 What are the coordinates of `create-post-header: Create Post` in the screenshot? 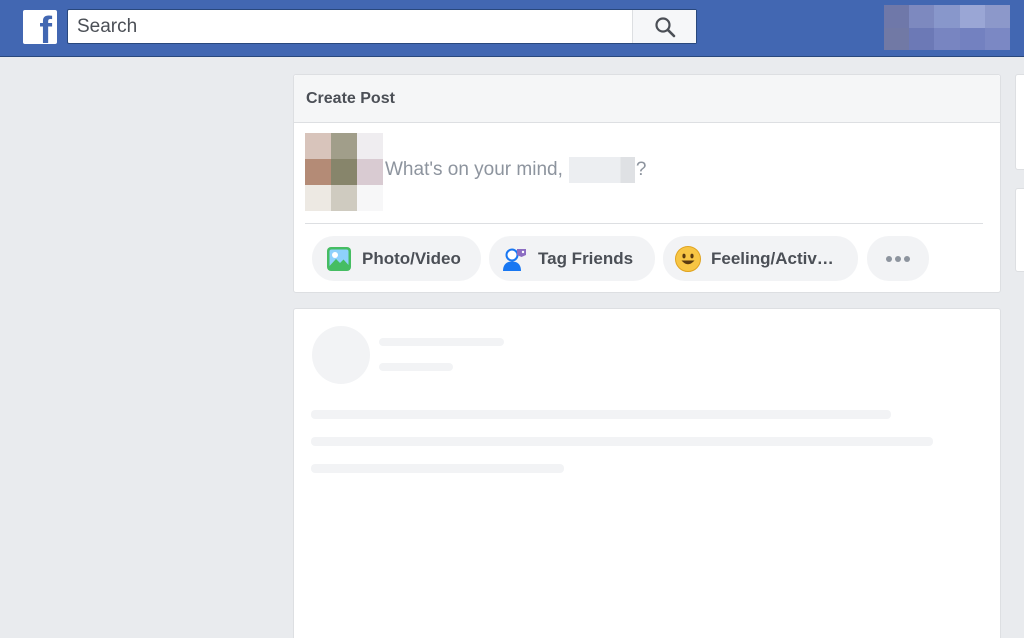 It's located at (647, 99).